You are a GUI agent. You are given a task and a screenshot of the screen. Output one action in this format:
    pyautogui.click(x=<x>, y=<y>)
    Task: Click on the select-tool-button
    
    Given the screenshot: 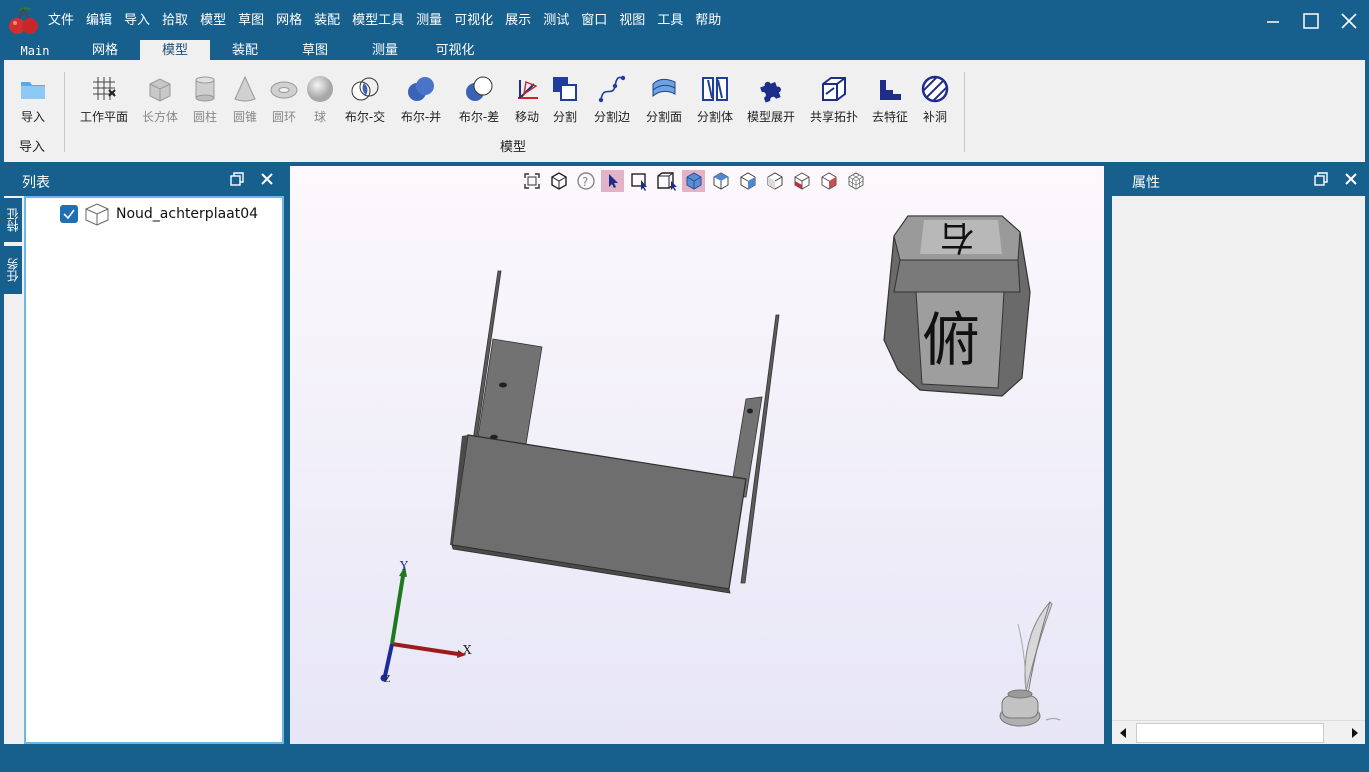 What is the action you would take?
    pyautogui.click(x=612, y=181)
    